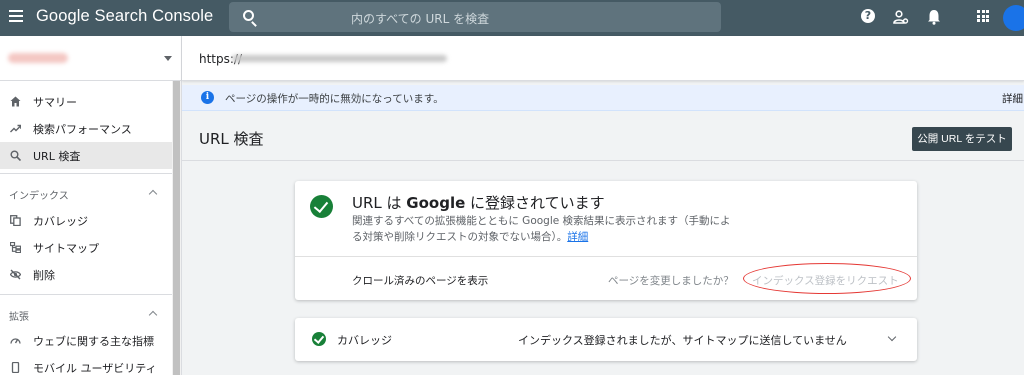  Describe the element at coordinates (682, 340) in the screenshot. I see `coverage-status: インデックス登録されましたが、サイトマップに送信していません` at that location.